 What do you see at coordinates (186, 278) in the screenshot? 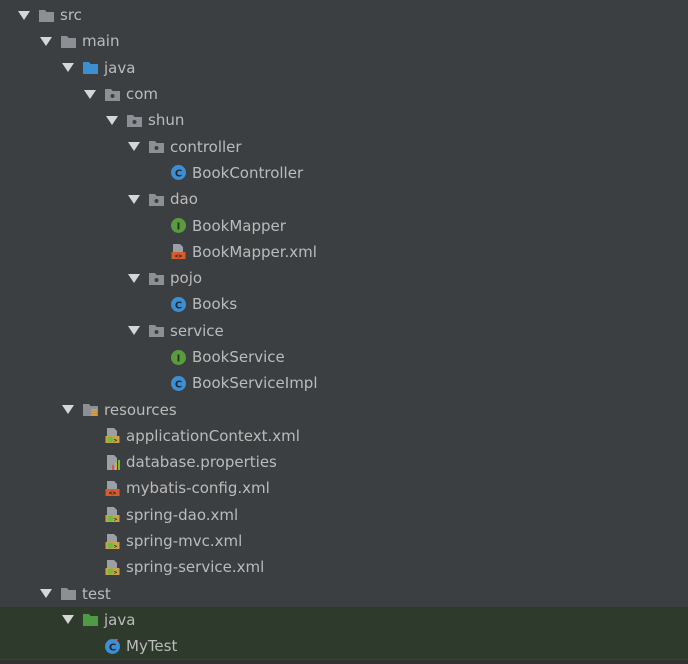
I see `tree-item-label: pojo` at bounding box center [186, 278].